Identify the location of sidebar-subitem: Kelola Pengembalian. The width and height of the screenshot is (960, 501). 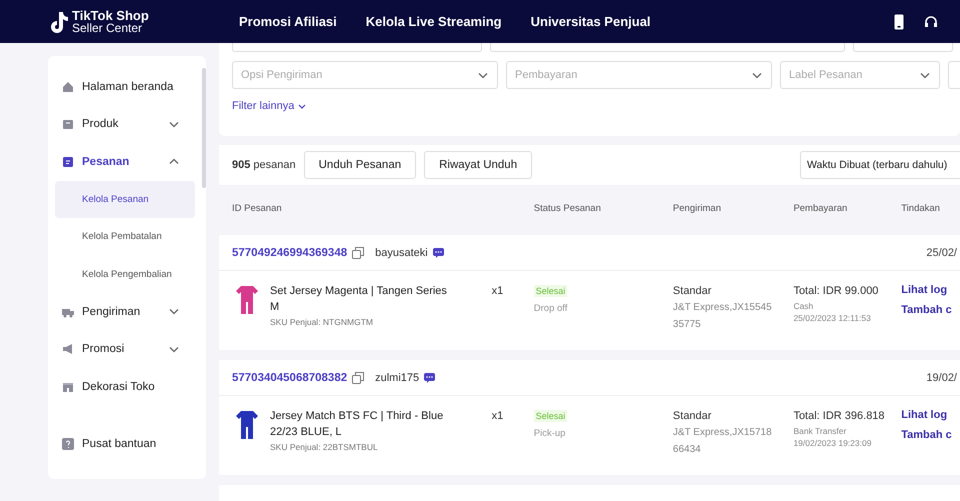
(125, 274).